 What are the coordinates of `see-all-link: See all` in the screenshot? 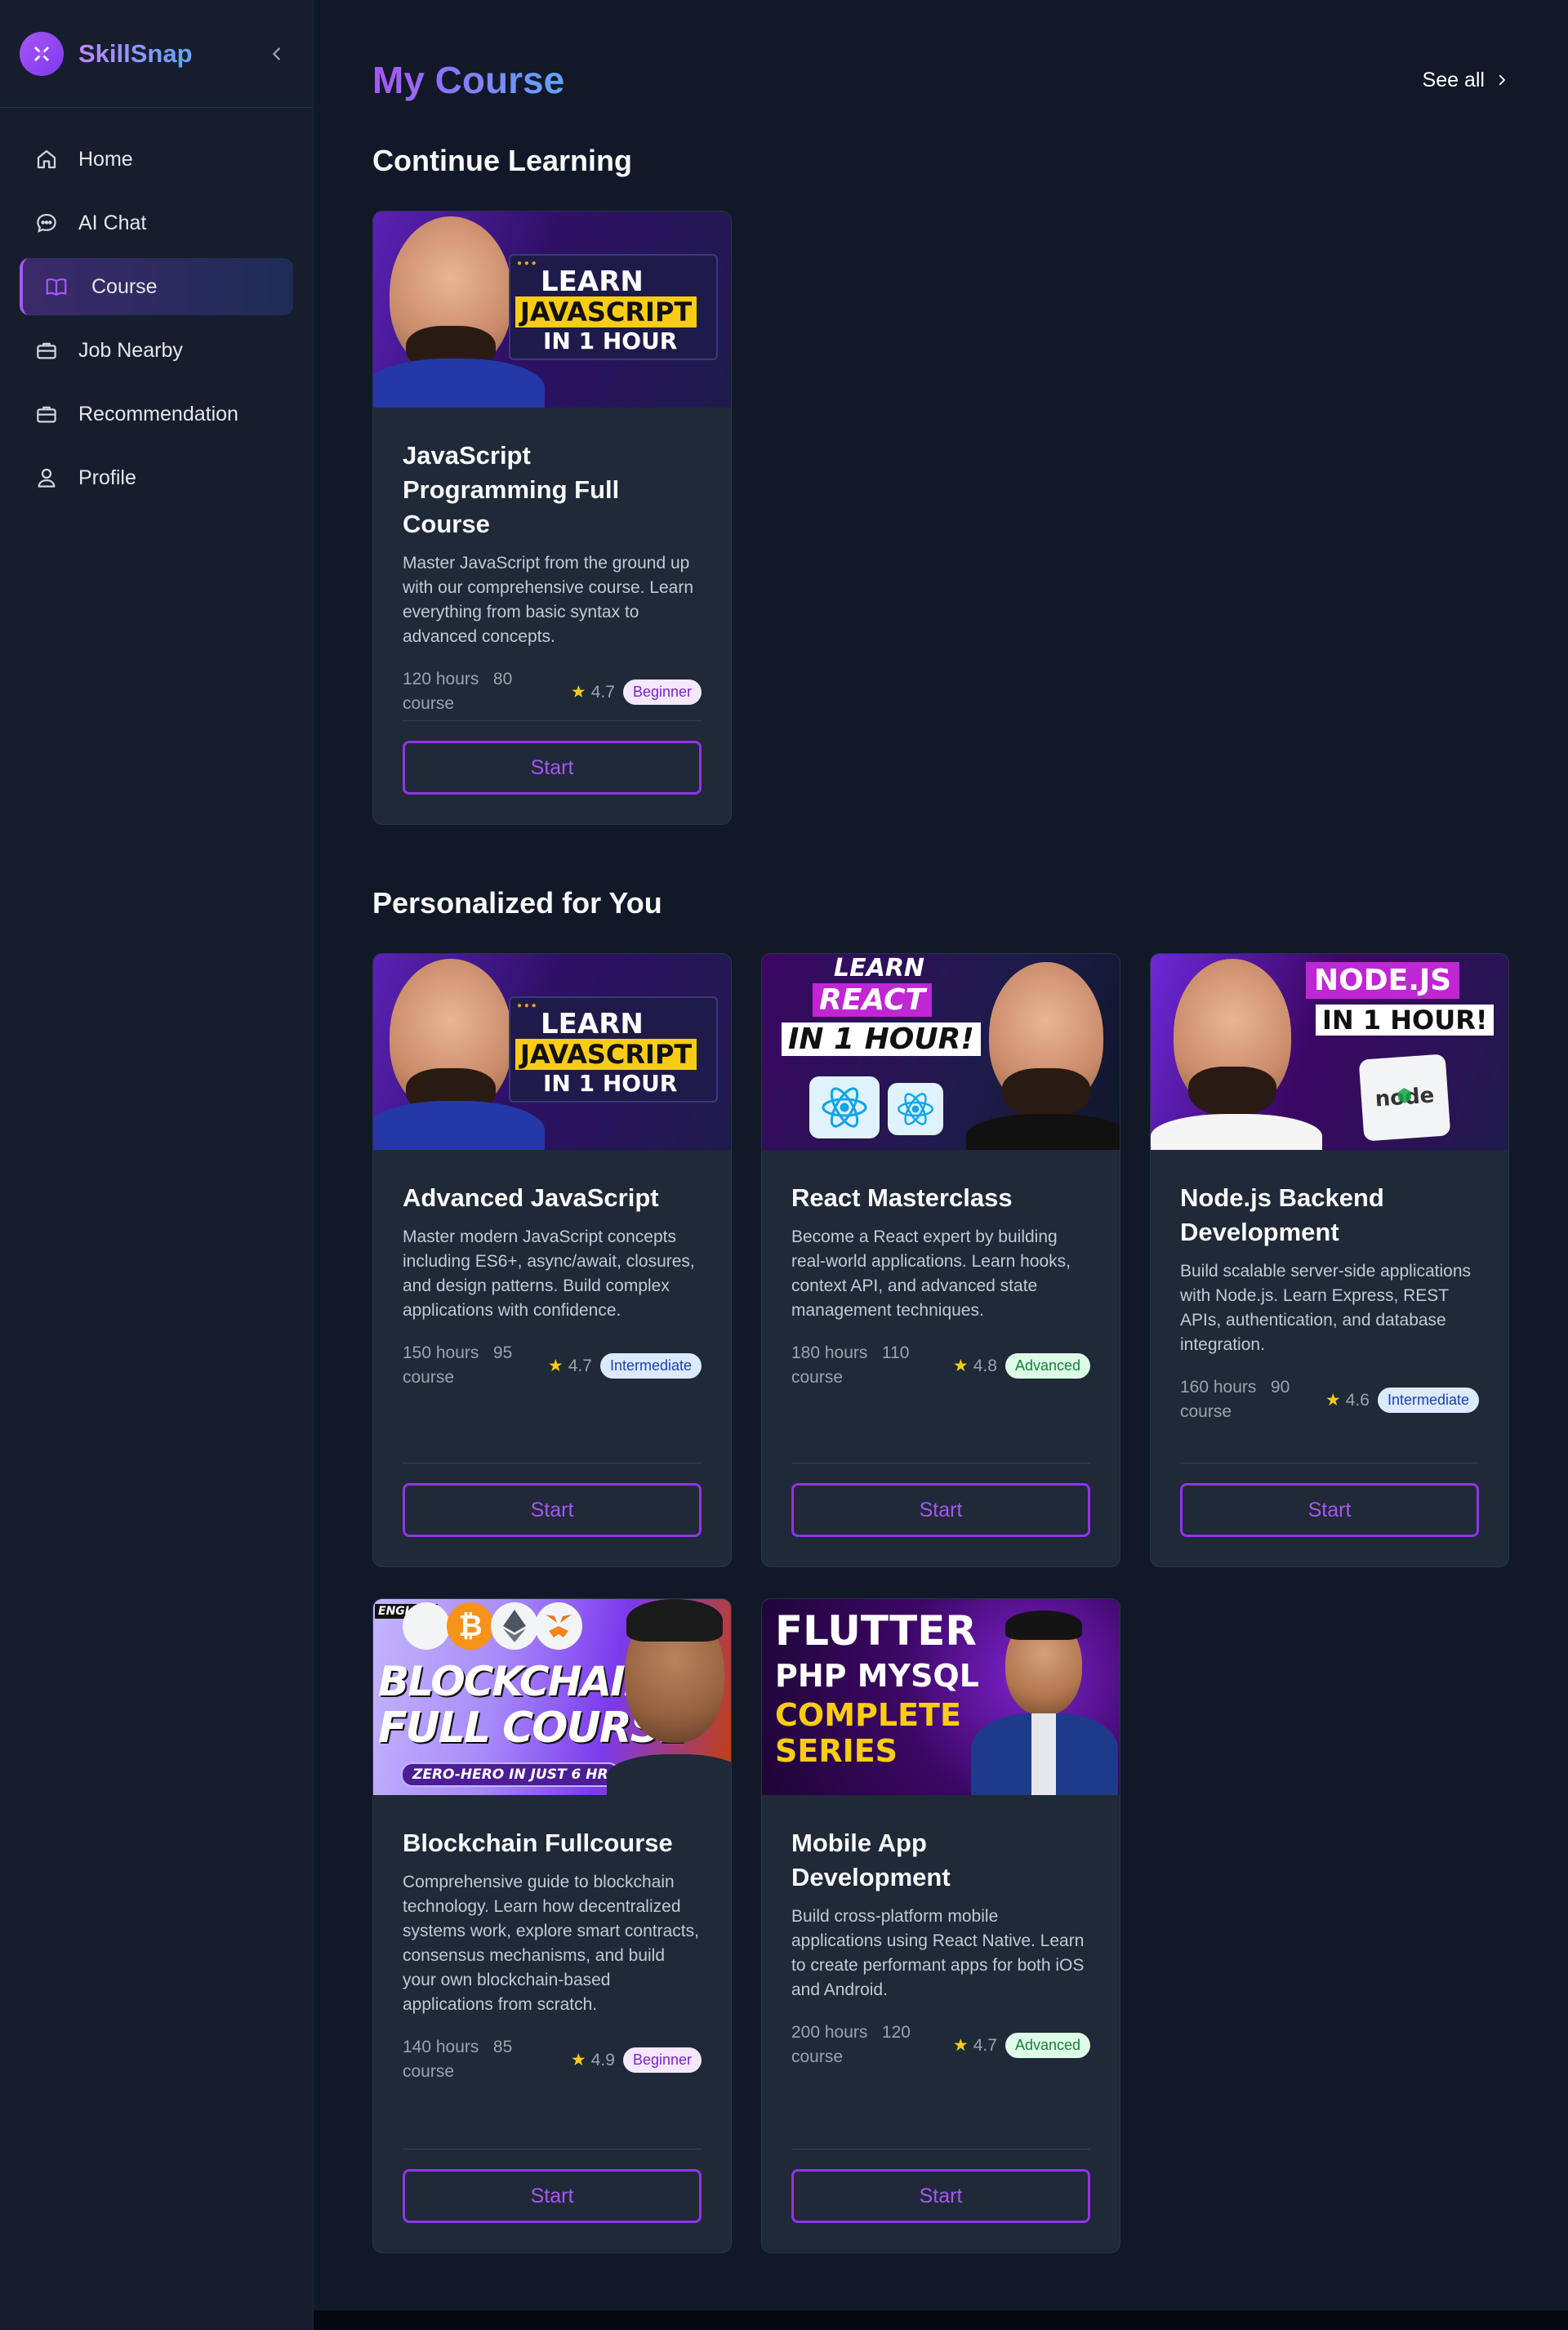 It's located at (1466, 80).